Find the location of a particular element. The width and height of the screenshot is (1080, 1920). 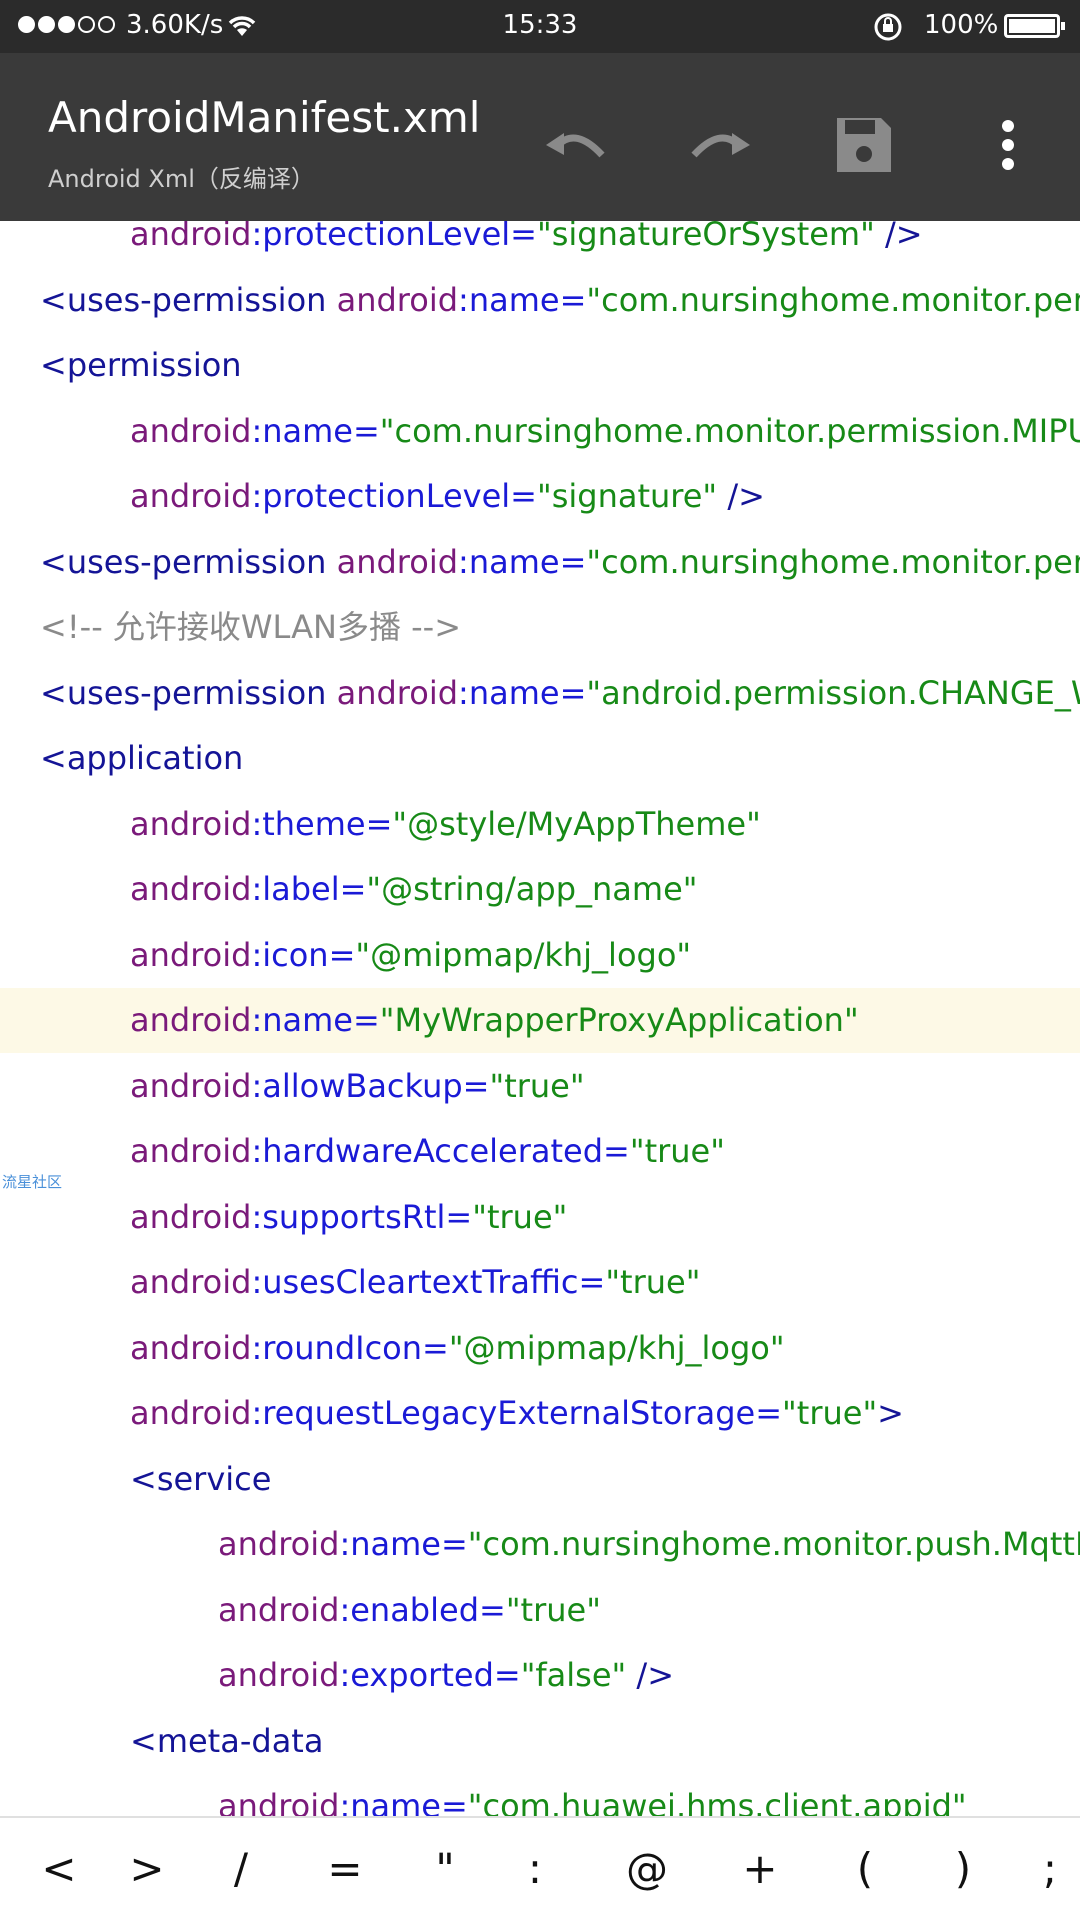

code-line: android:protectionLevel="signature" /> is located at coordinates (540, 496).